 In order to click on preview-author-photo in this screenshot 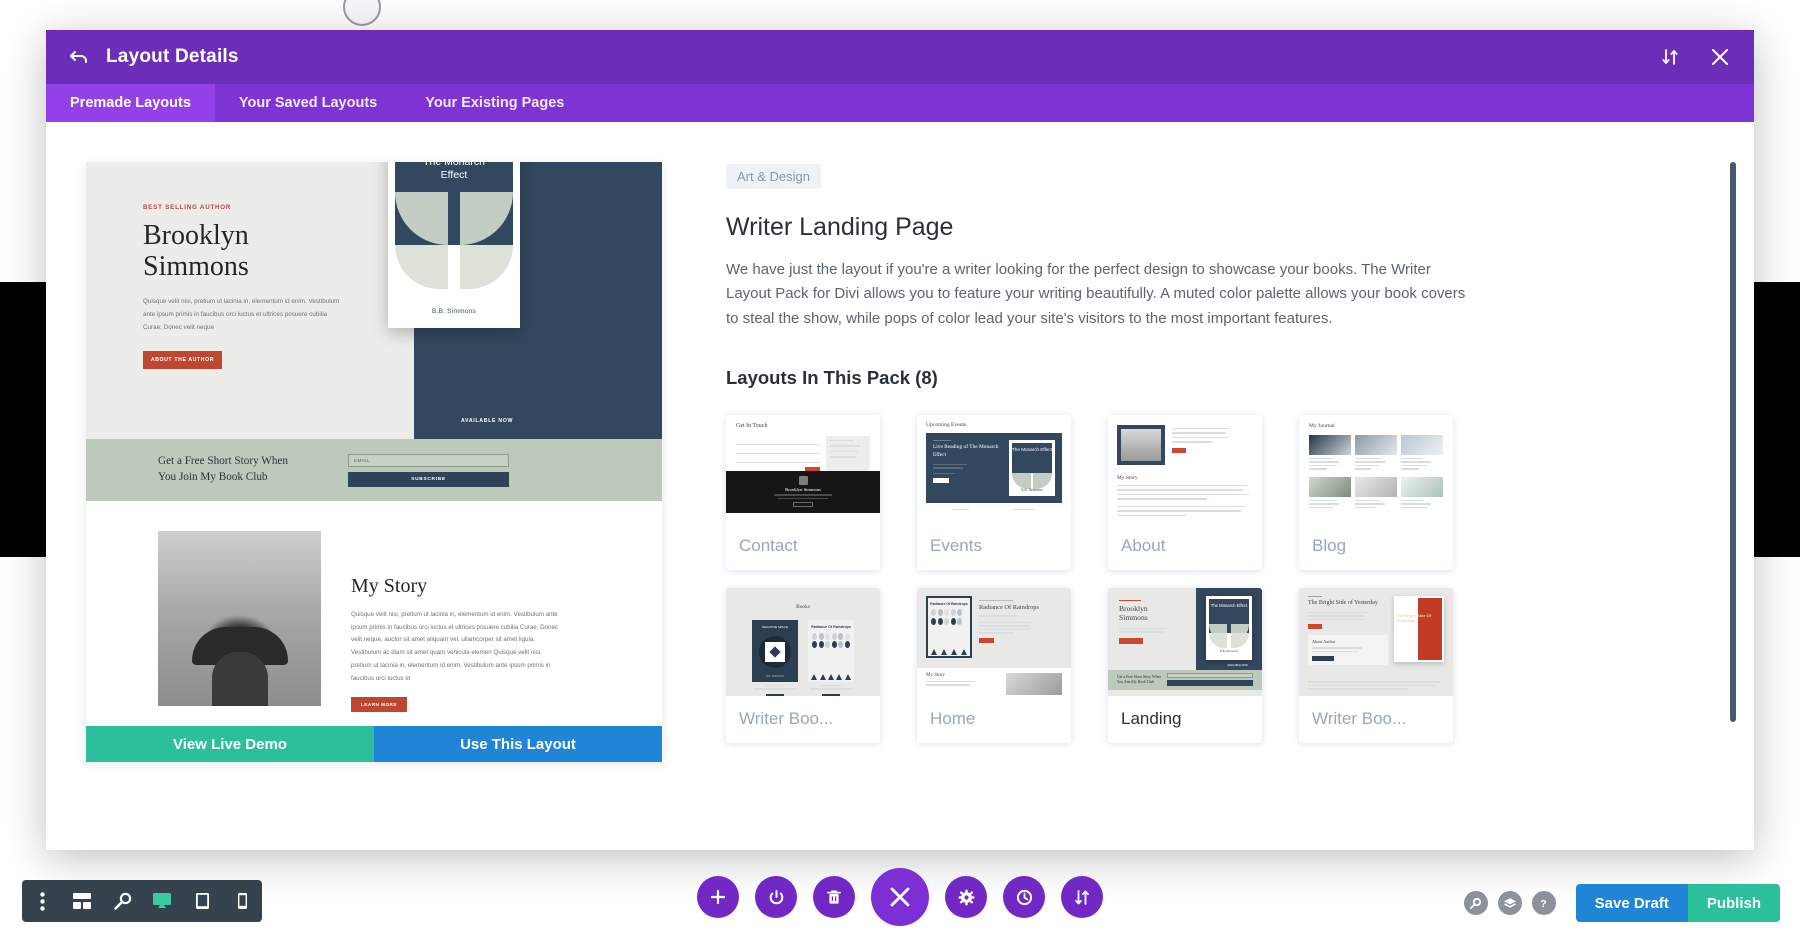, I will do `click(239, 618)`.